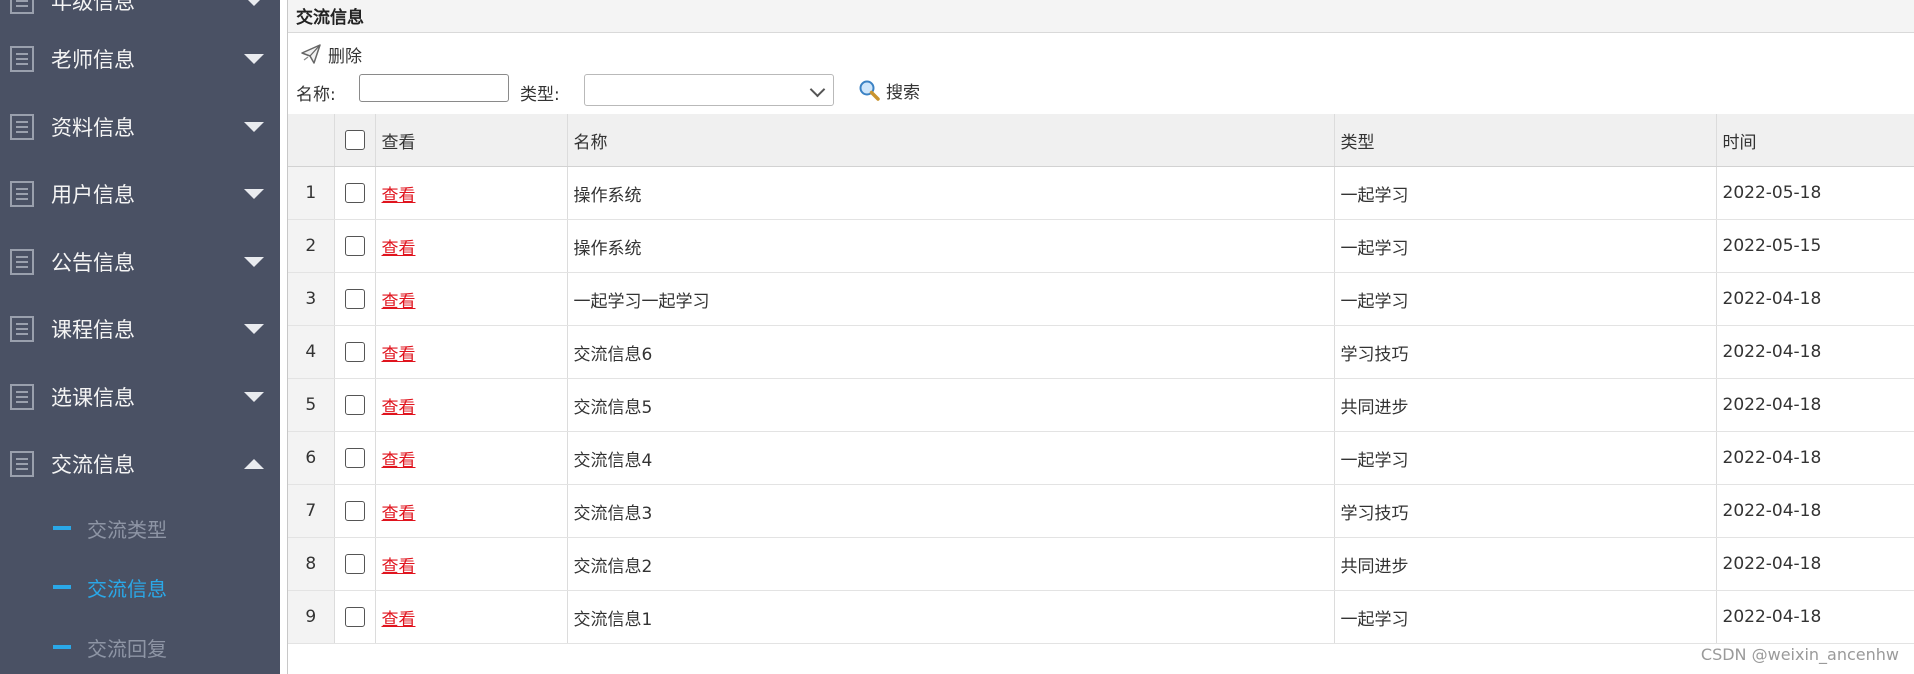 The width and height of the screenshot is (1914, 674). What do you see at coordinates (311, 352) in the screenshot?
I see `row-number: 4` at bounding box center [311, 352].